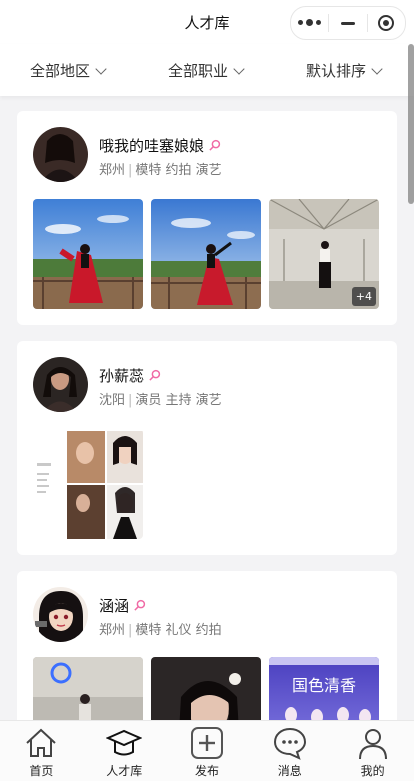 The width and height of the screenshot is (414, 781). I want to click on scrollbar, so click(411, 124).